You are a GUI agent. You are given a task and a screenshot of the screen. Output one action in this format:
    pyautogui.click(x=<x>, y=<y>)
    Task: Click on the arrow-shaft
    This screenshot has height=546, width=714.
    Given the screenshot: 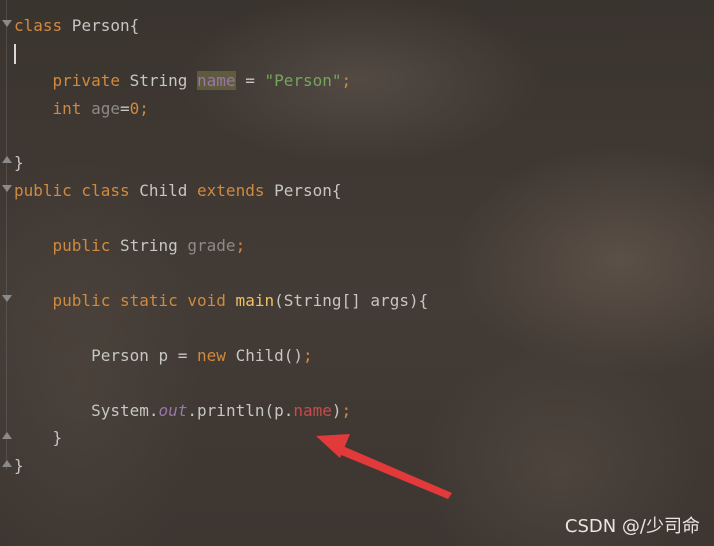 What is the action you would take?
    pyautogui.click(x=393, y=471)
    